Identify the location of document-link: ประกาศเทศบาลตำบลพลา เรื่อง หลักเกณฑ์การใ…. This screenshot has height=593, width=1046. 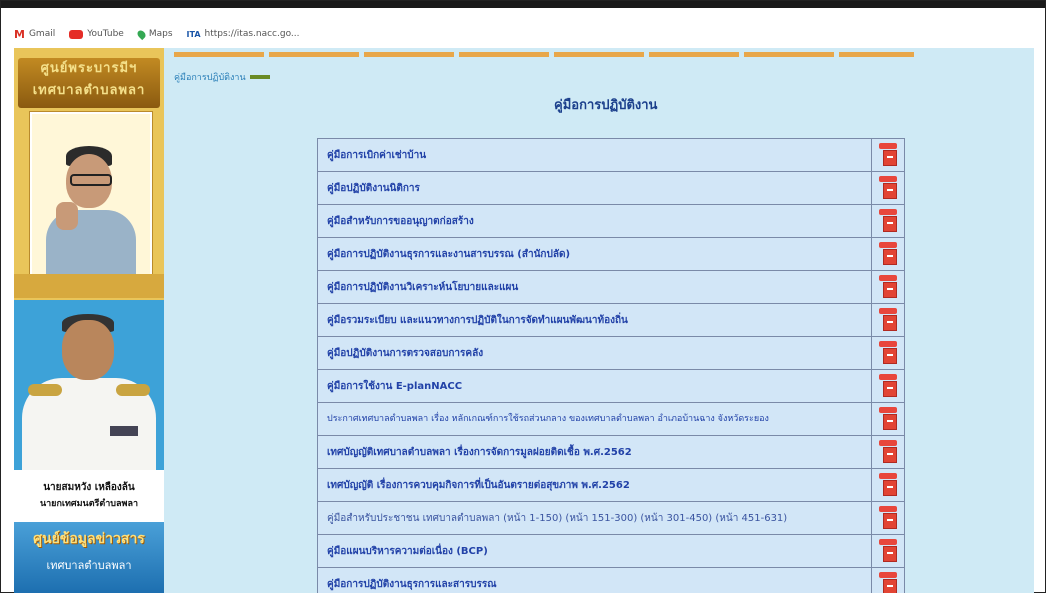
(595, 419).